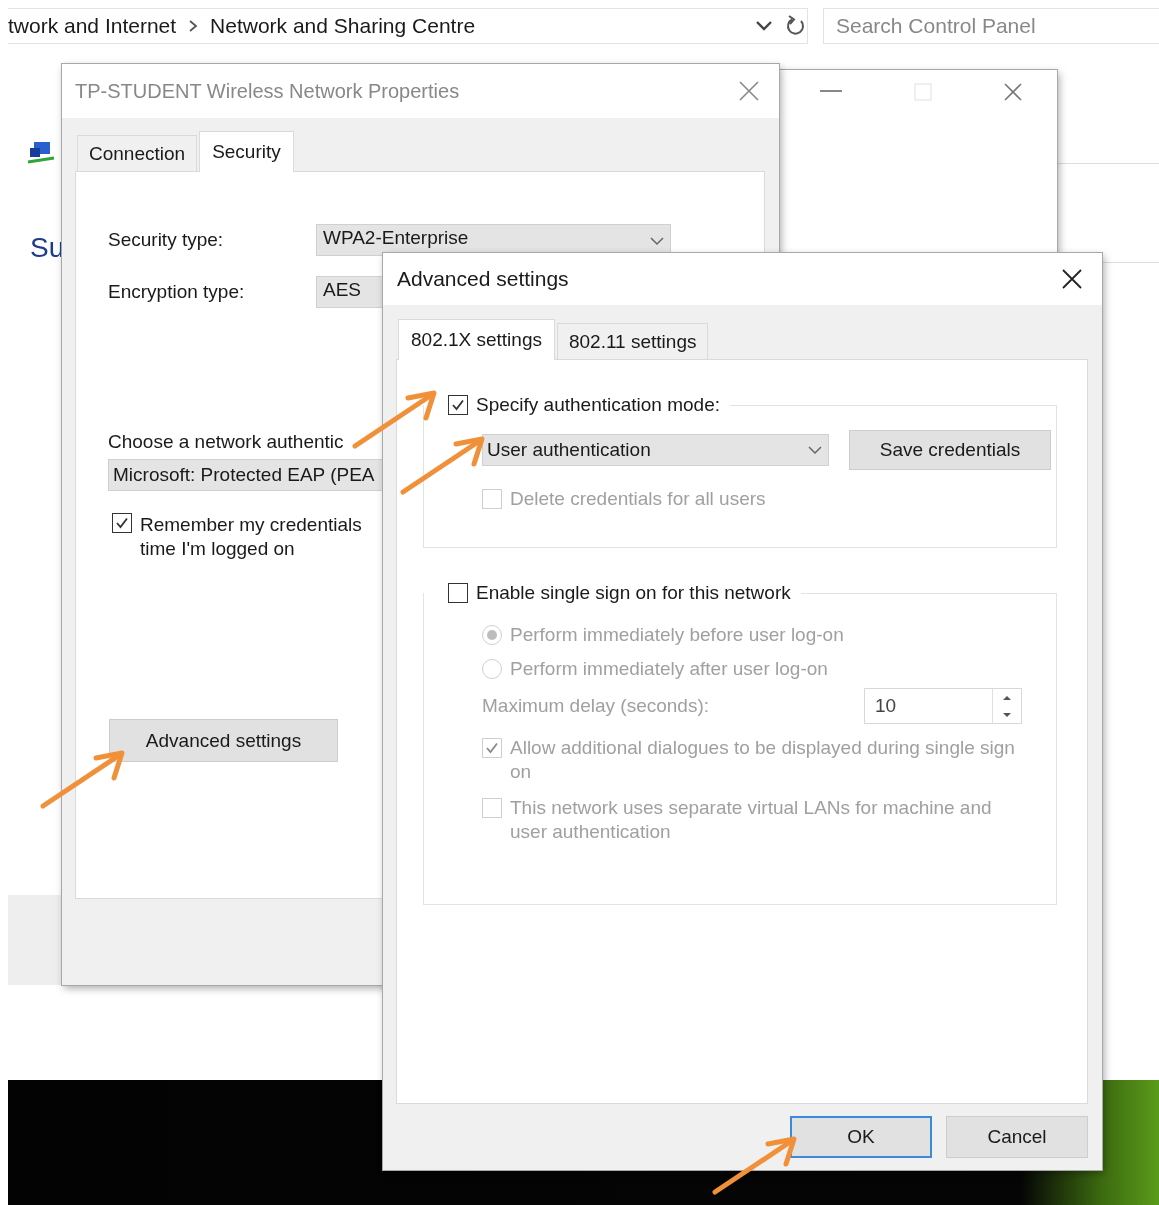 The width and height of the screenshot is (1159, 1205). I want to click on dropdown-icon, so click(764, 26).